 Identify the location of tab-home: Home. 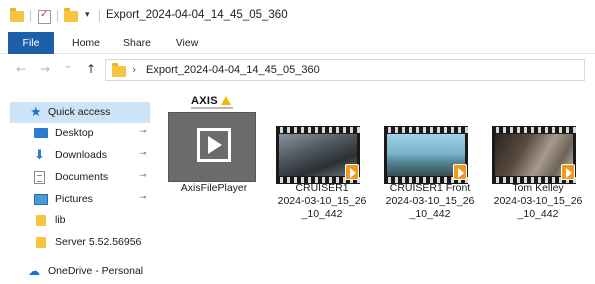
(86, 43).